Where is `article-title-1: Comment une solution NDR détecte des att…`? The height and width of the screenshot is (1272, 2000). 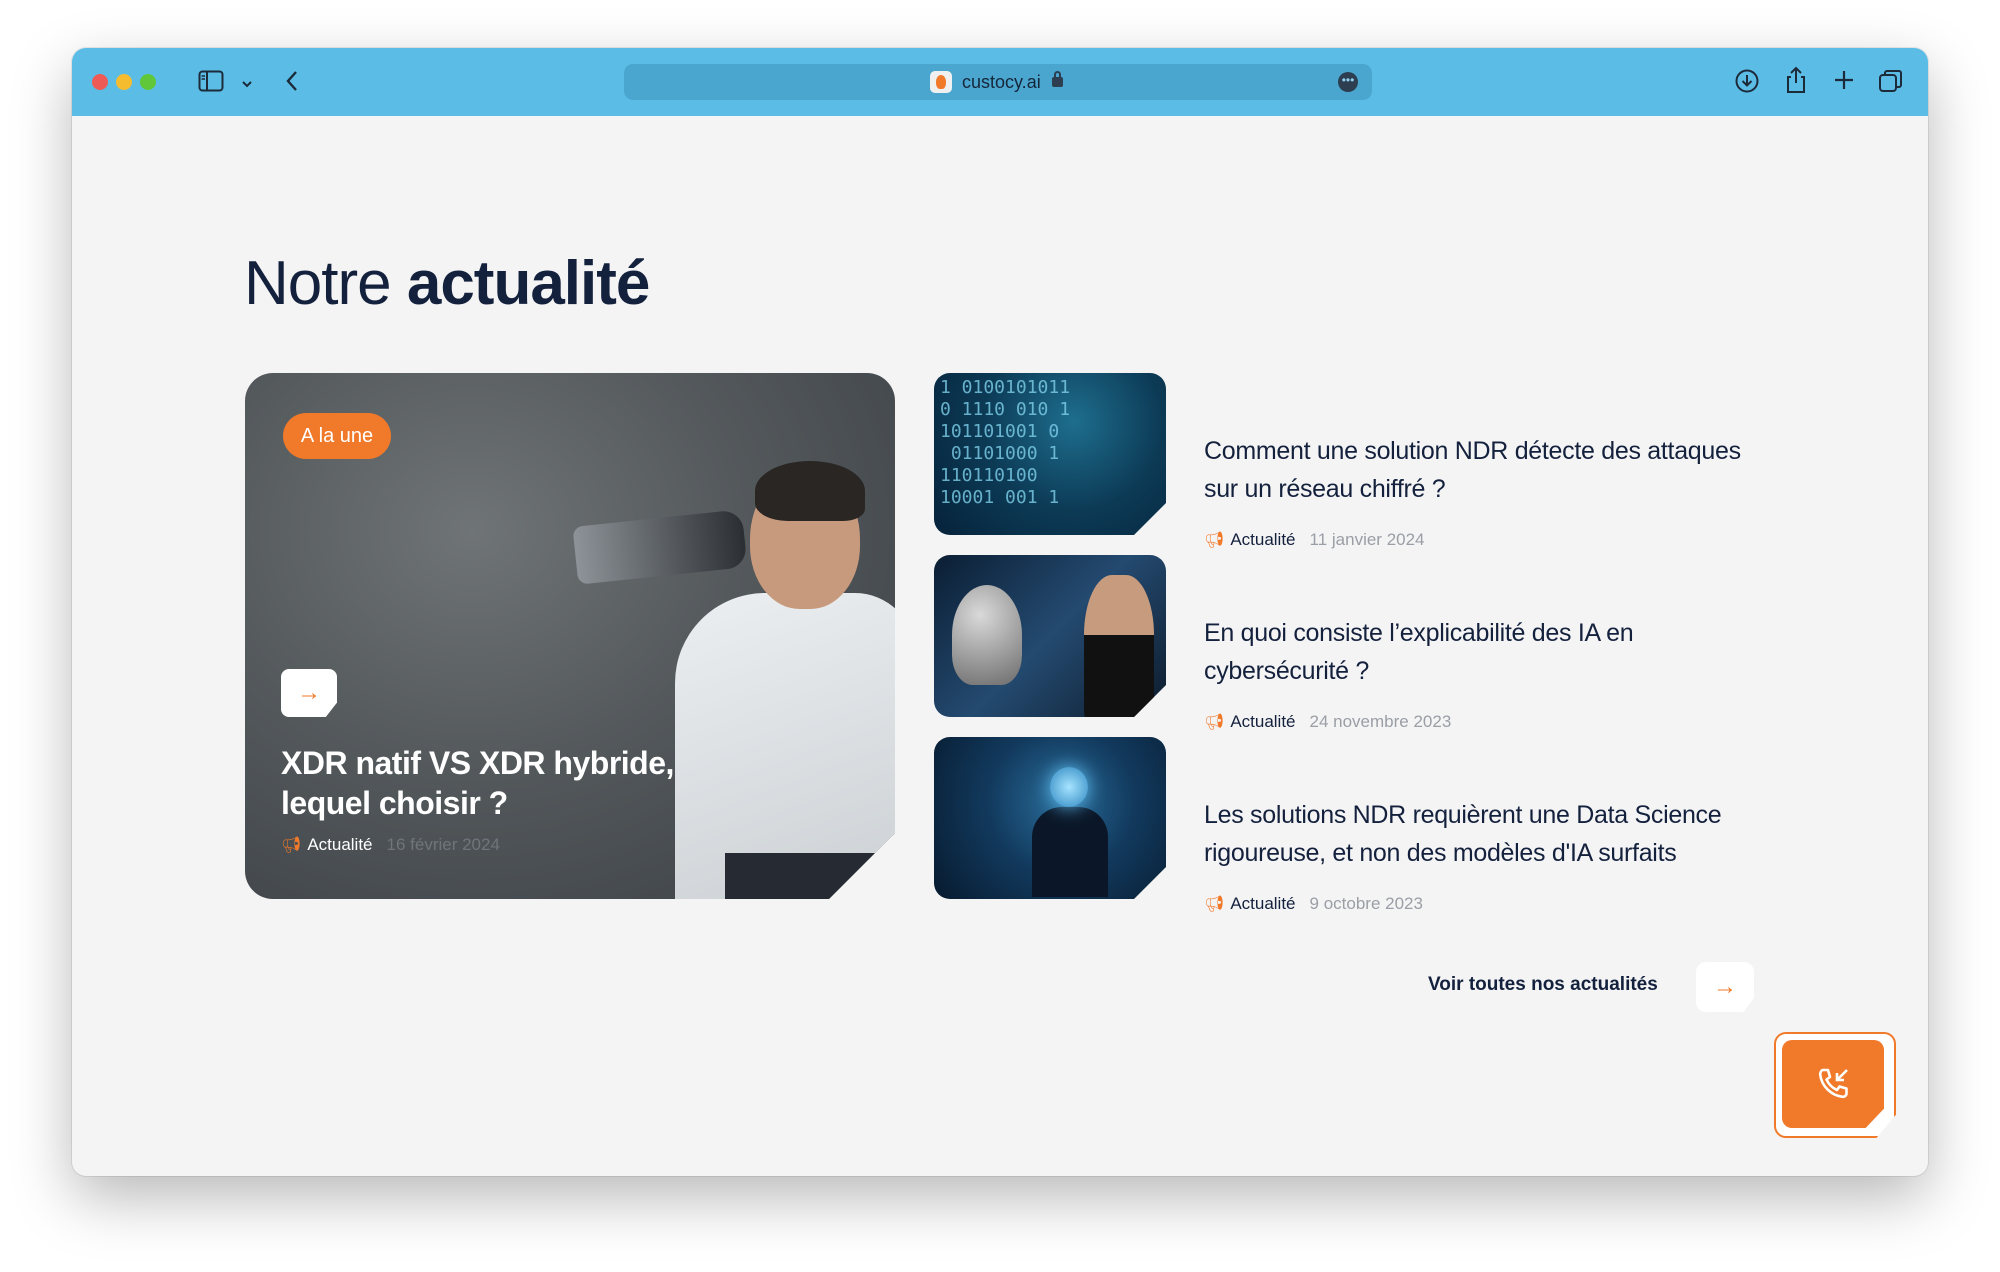 article-title-1: Comment une solution NDR détecte des att… is located at coordinates (1484, 470).